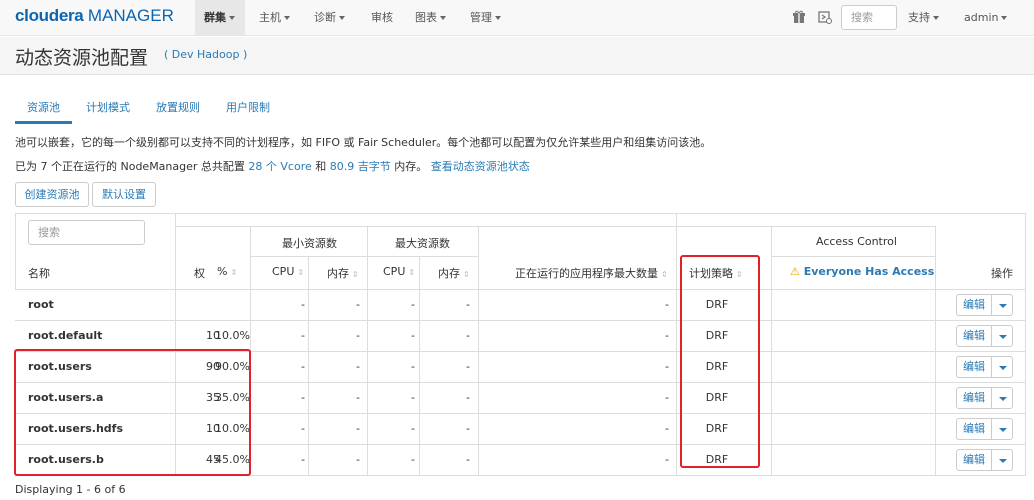 This screenshot has height=500, width=1034. Describe the element at coordinates (94, 16) in the screenshot. I see `cloudera-logo: cloudera MANAGER` at that location.